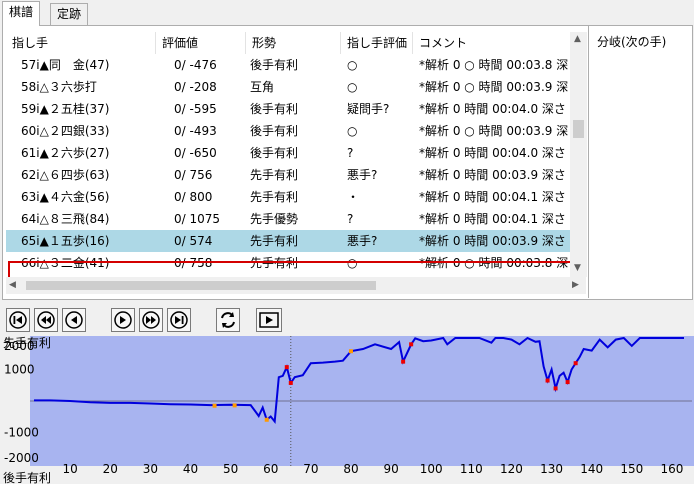 Image resolution: width=694 pixels, height=484 pixels. What do you see at coordinates (347, 13) in the screenshot?
I see `tab-strip: 棋譜 定跡` at bounding box center [347, 13].